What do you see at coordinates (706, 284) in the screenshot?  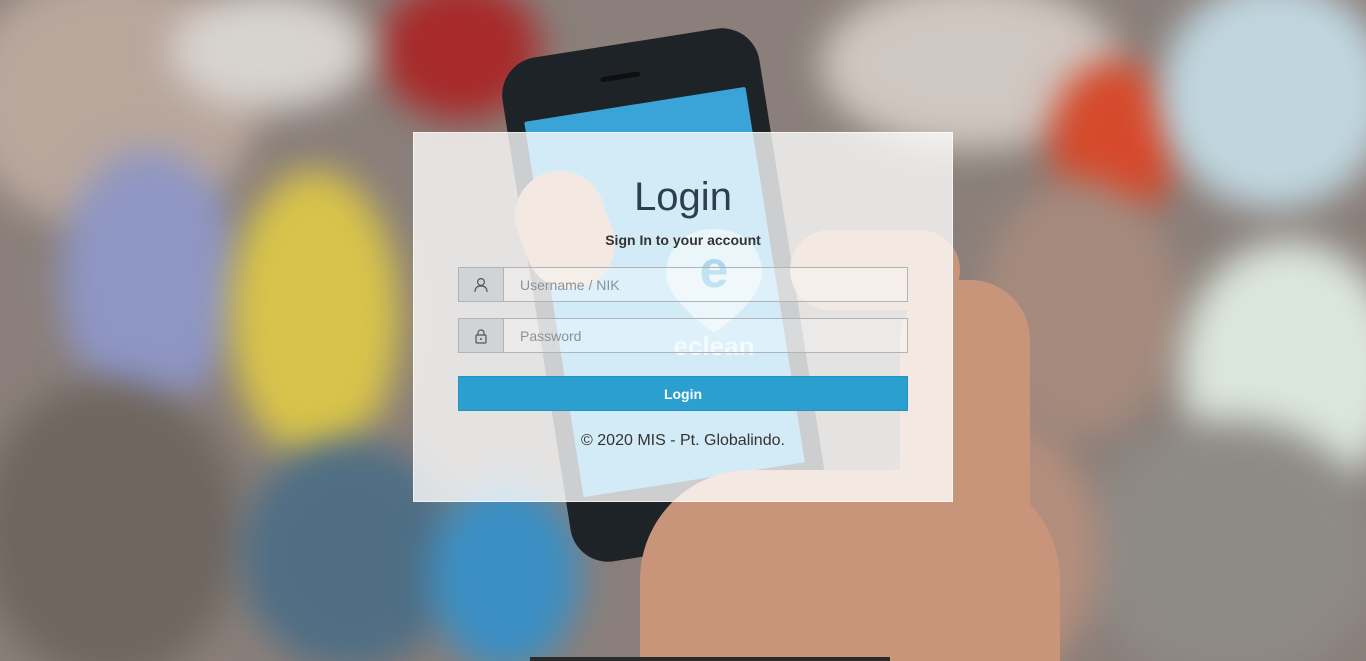 I see `username-input` at bounding box center [706, 284].